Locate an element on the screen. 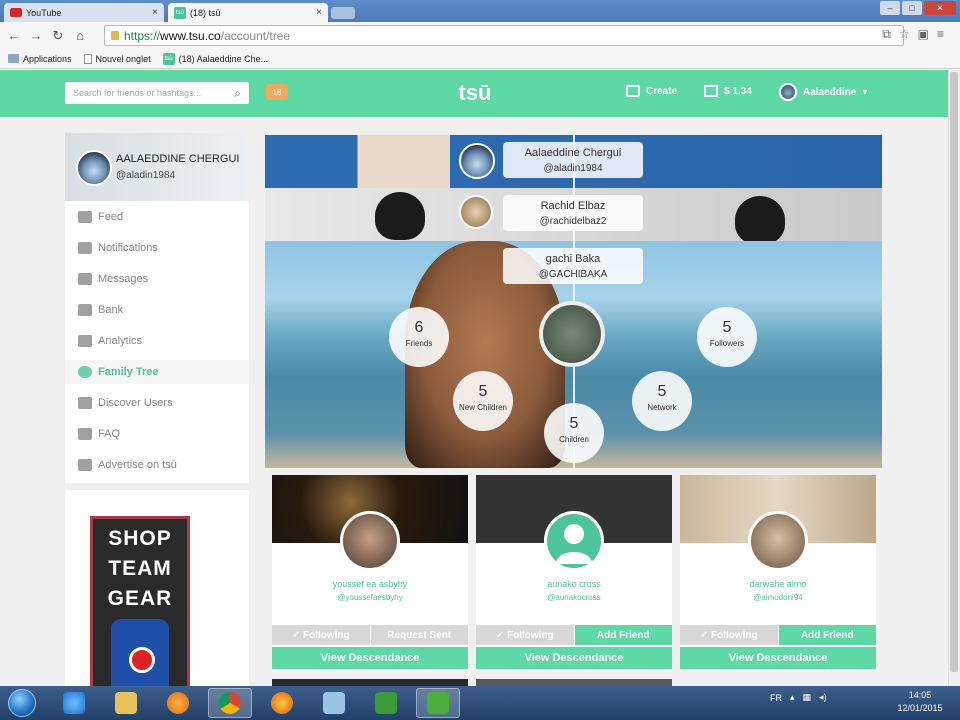 The image size is (960, 720). search-icon: ⌕ is located at coordinates (237, 93).